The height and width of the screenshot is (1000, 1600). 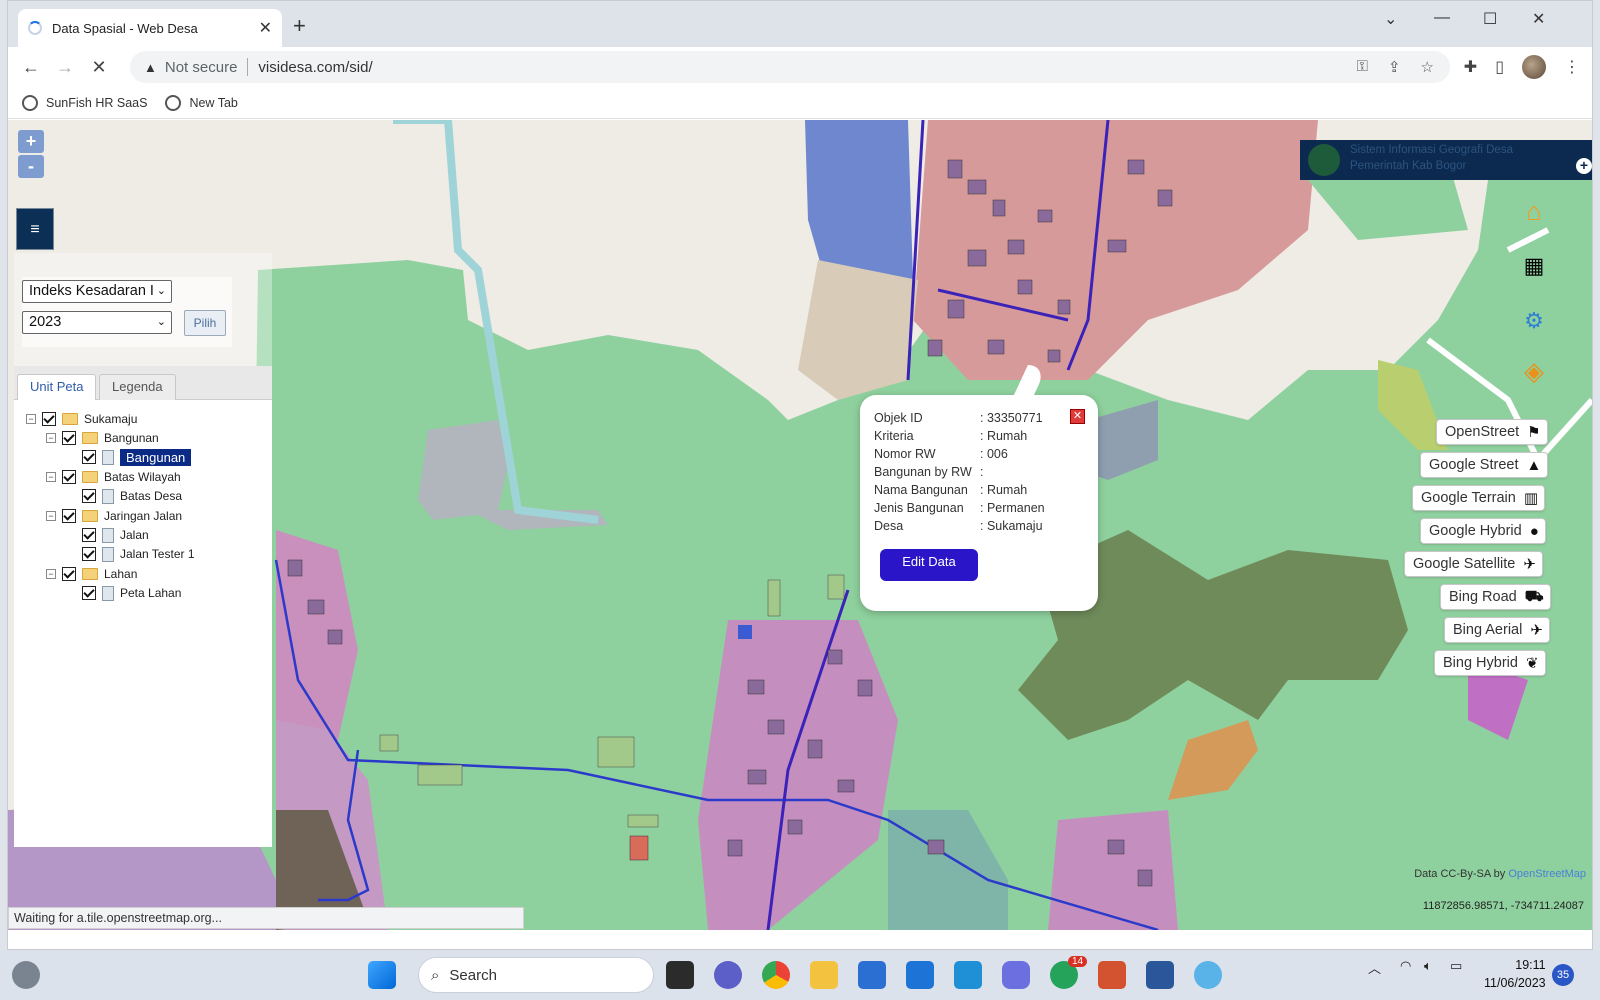 What do you see at coordinates (134, 535) in the screenshot?
I see `tree-label: Jalan` at bounding box center [134, 535].